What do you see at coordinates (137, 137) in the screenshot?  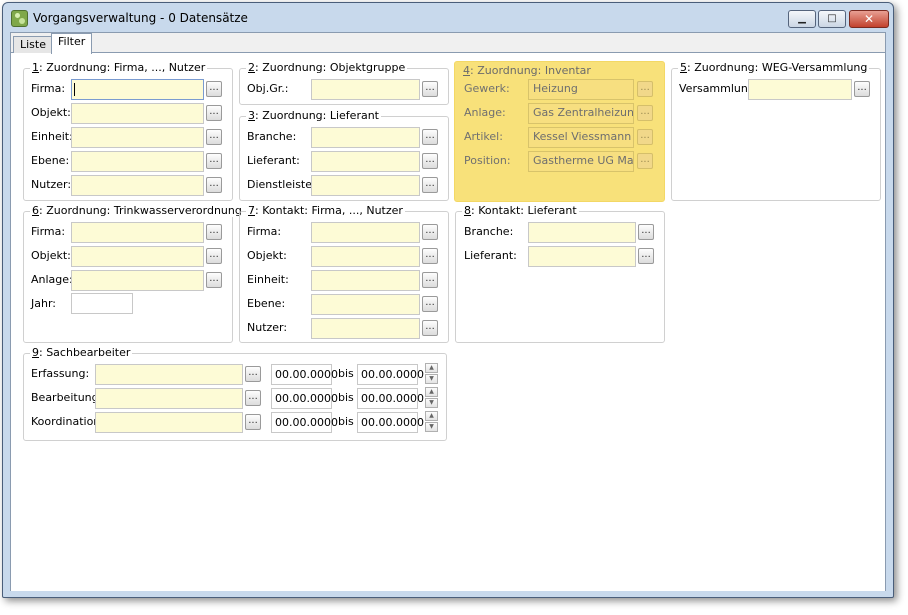 I see `einheit-input` at bounding box center [137, 137].